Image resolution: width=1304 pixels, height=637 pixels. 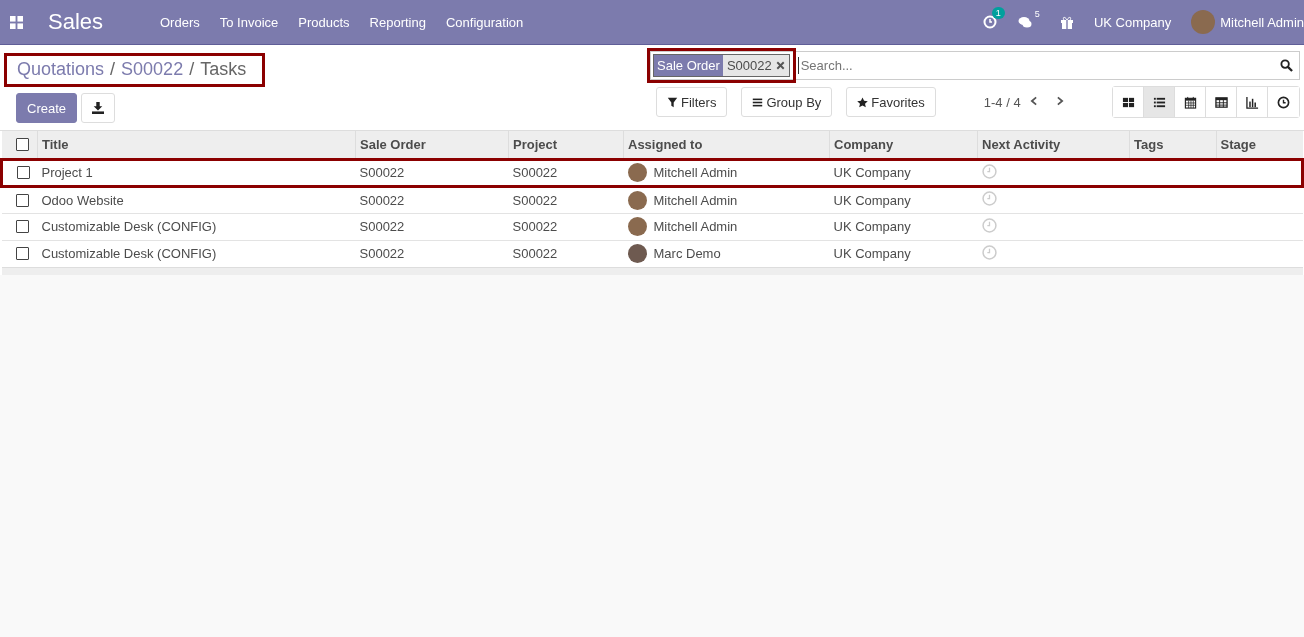 I want to click on breadcrumb-item: Quotations, so click(x=61, y=69).